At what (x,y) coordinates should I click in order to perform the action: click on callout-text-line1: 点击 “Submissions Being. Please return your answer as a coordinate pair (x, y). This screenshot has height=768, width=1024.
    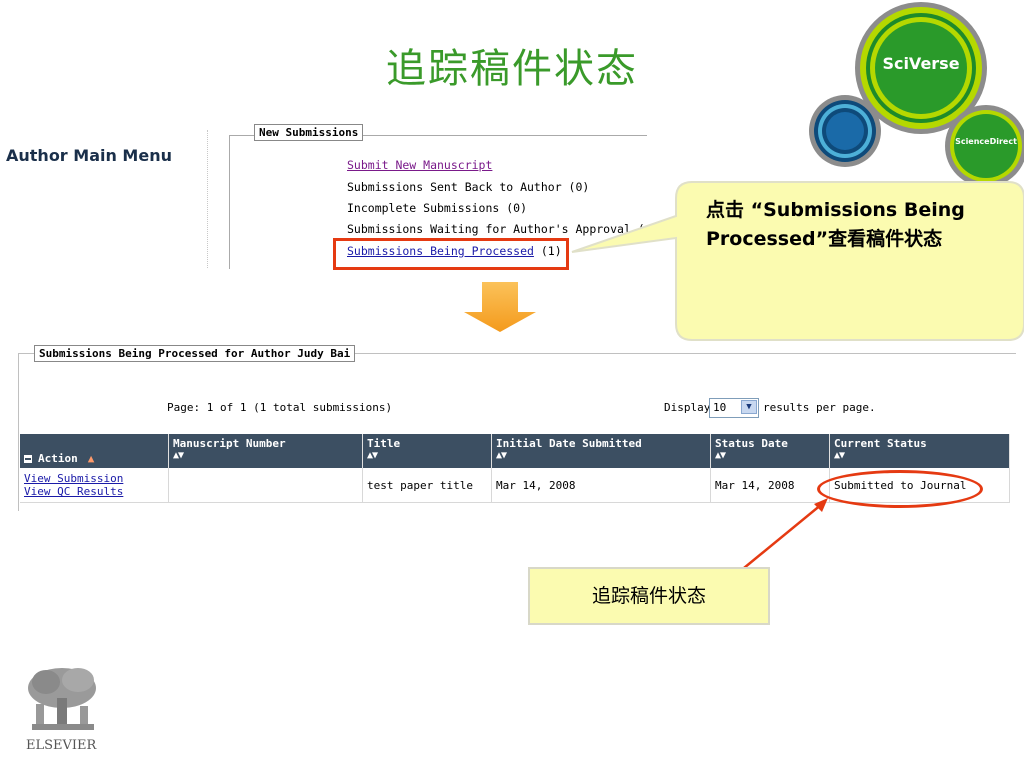
    Looking at the image, I should click on (835, 210).